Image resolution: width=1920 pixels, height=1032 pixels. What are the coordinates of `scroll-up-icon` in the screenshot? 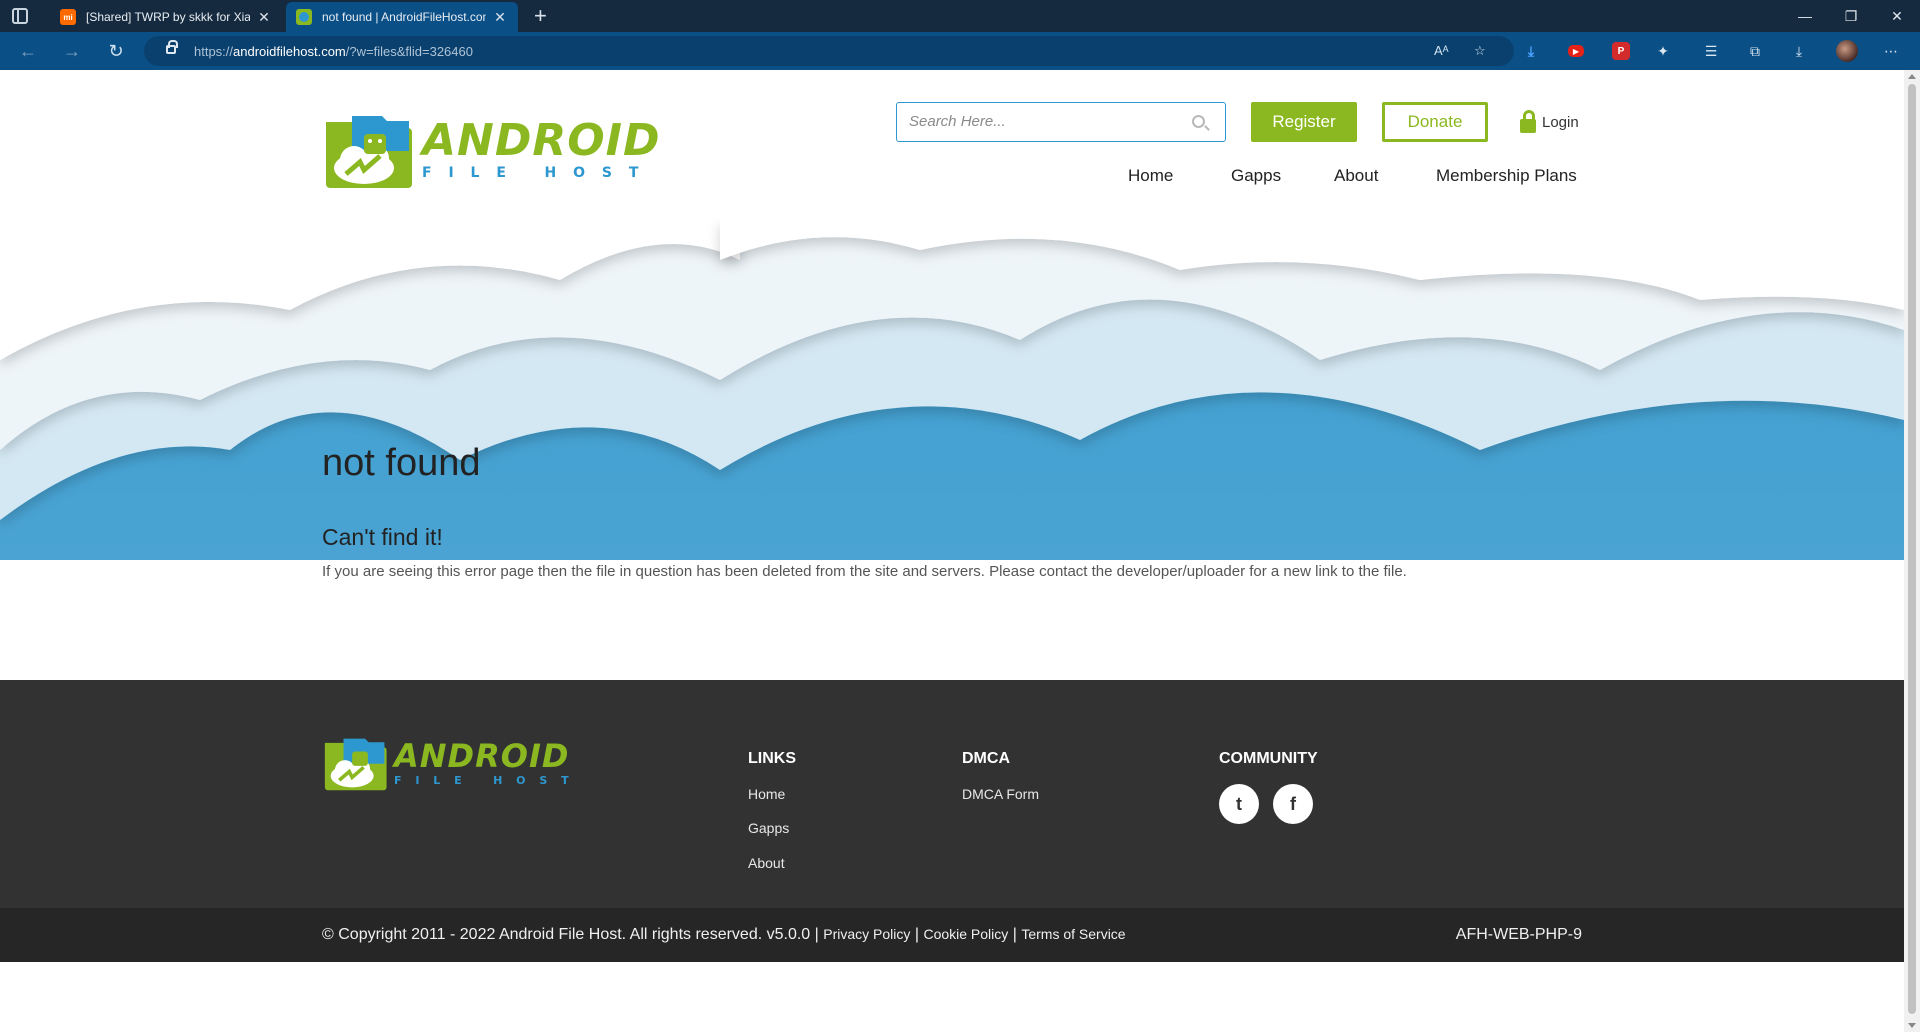 It's located at (1912, 76).